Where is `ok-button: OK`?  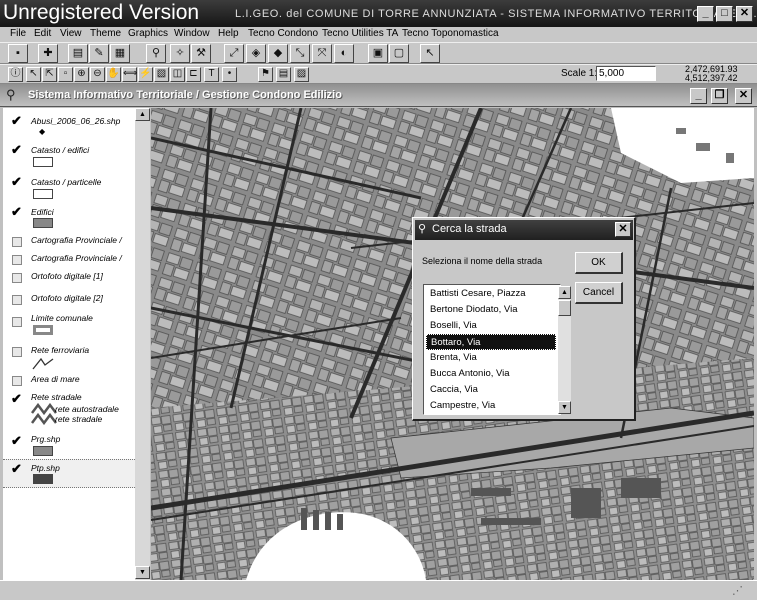
ok-button: OK is located at coordinates (599, 263).